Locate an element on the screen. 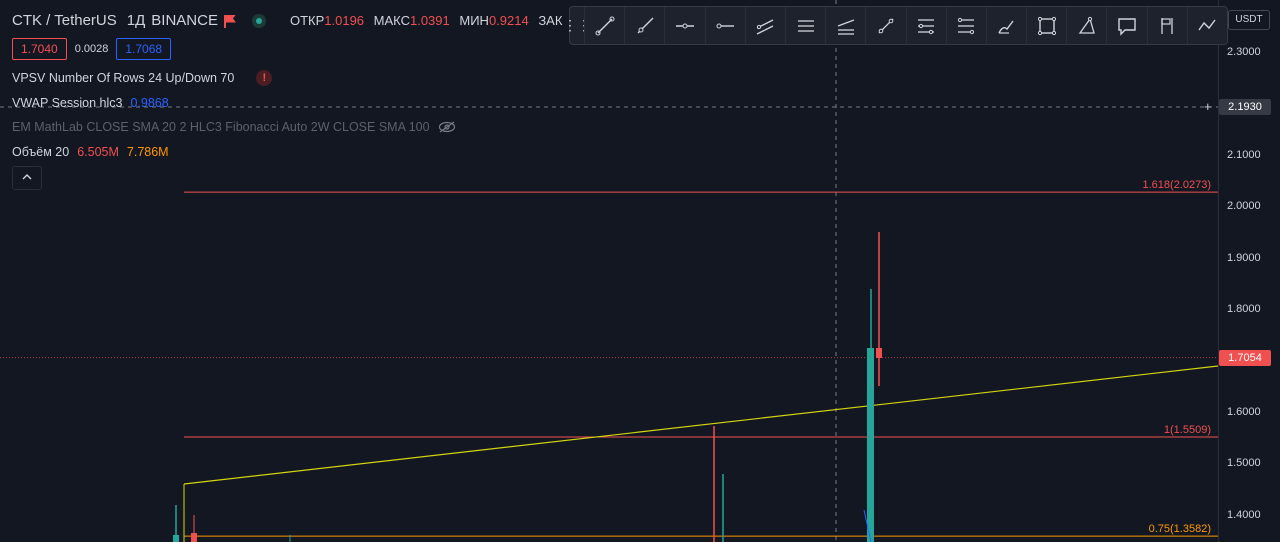  fib-extension-tool-button is located at coordinates (965, 25).